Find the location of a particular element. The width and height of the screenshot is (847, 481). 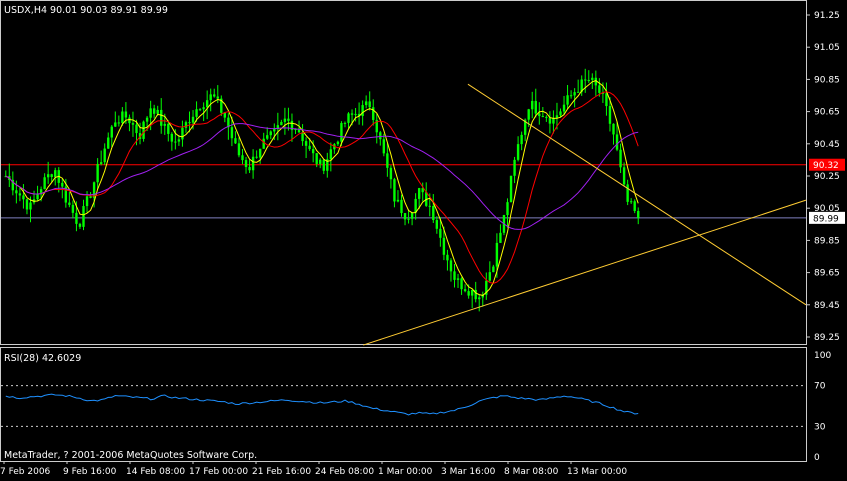

price-tick-label: 90.65 is located at coordinates (827, 113).